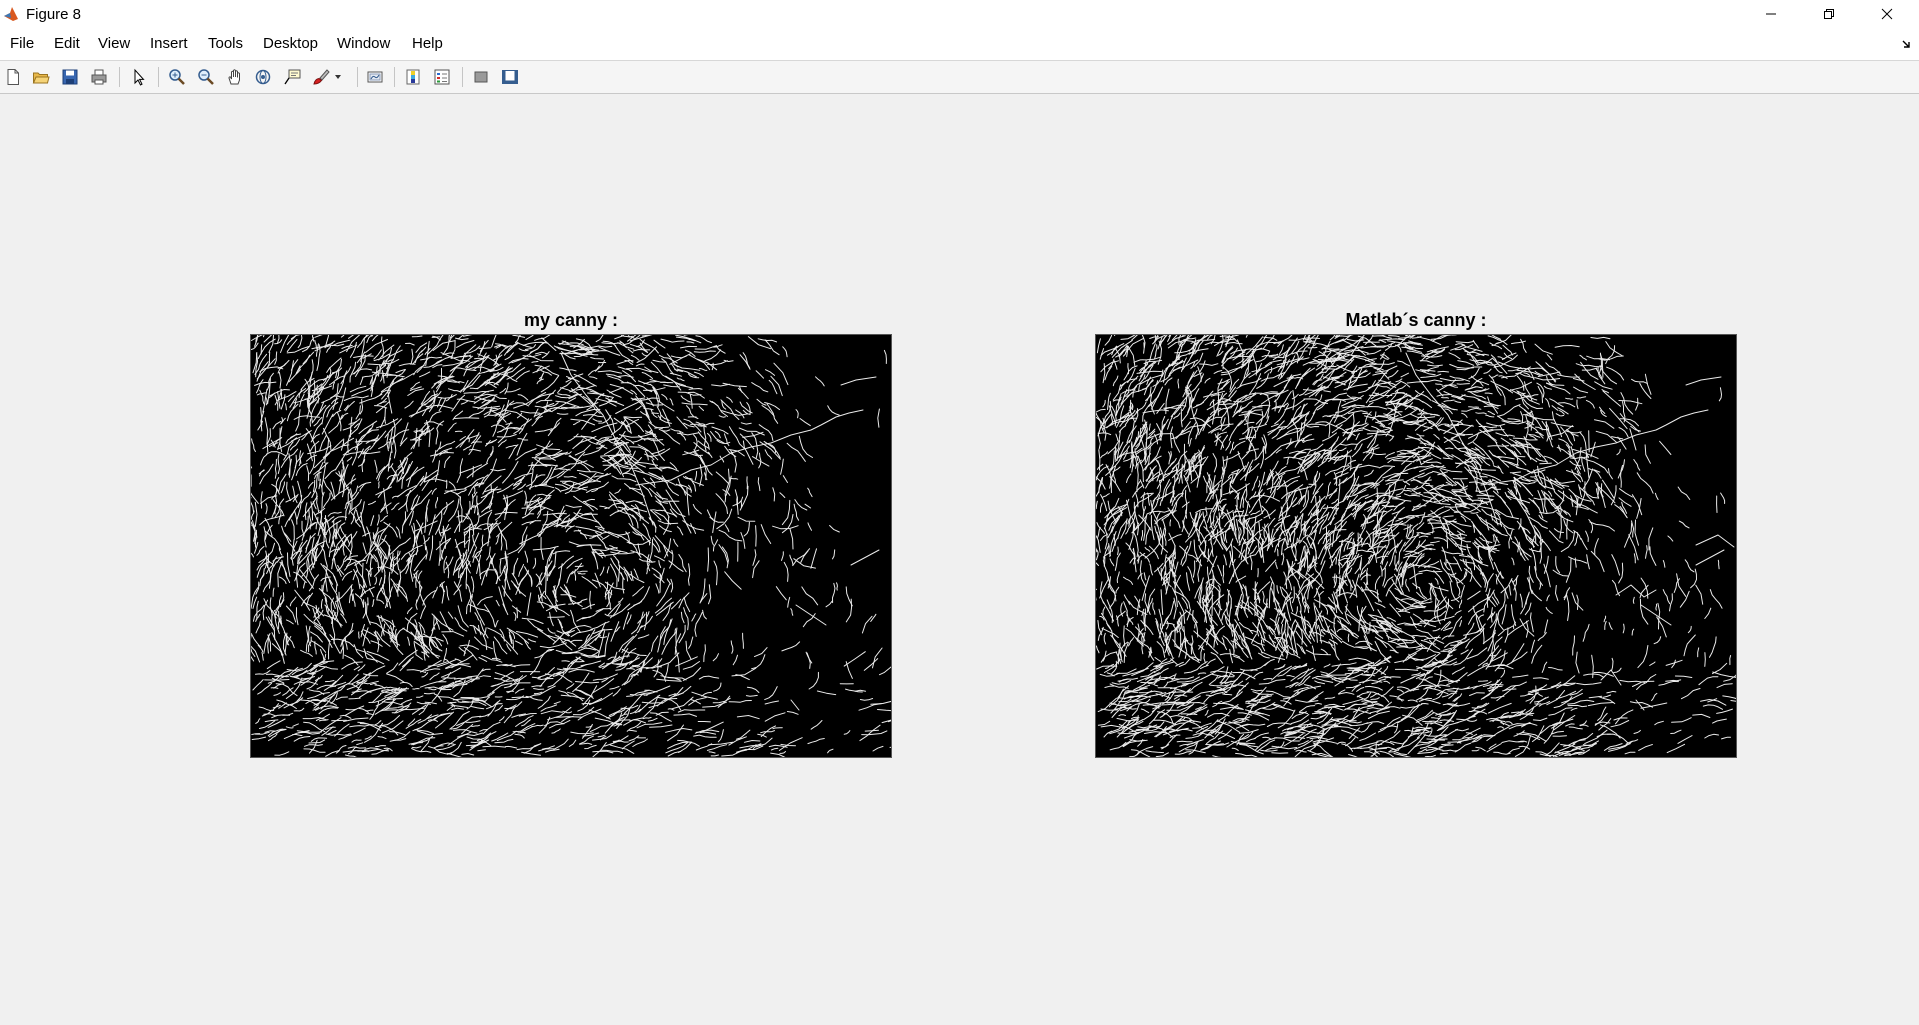 The height and width of the screenshot is (1025, 1919). I want to click on menu-help: Help, so click(427, 43).